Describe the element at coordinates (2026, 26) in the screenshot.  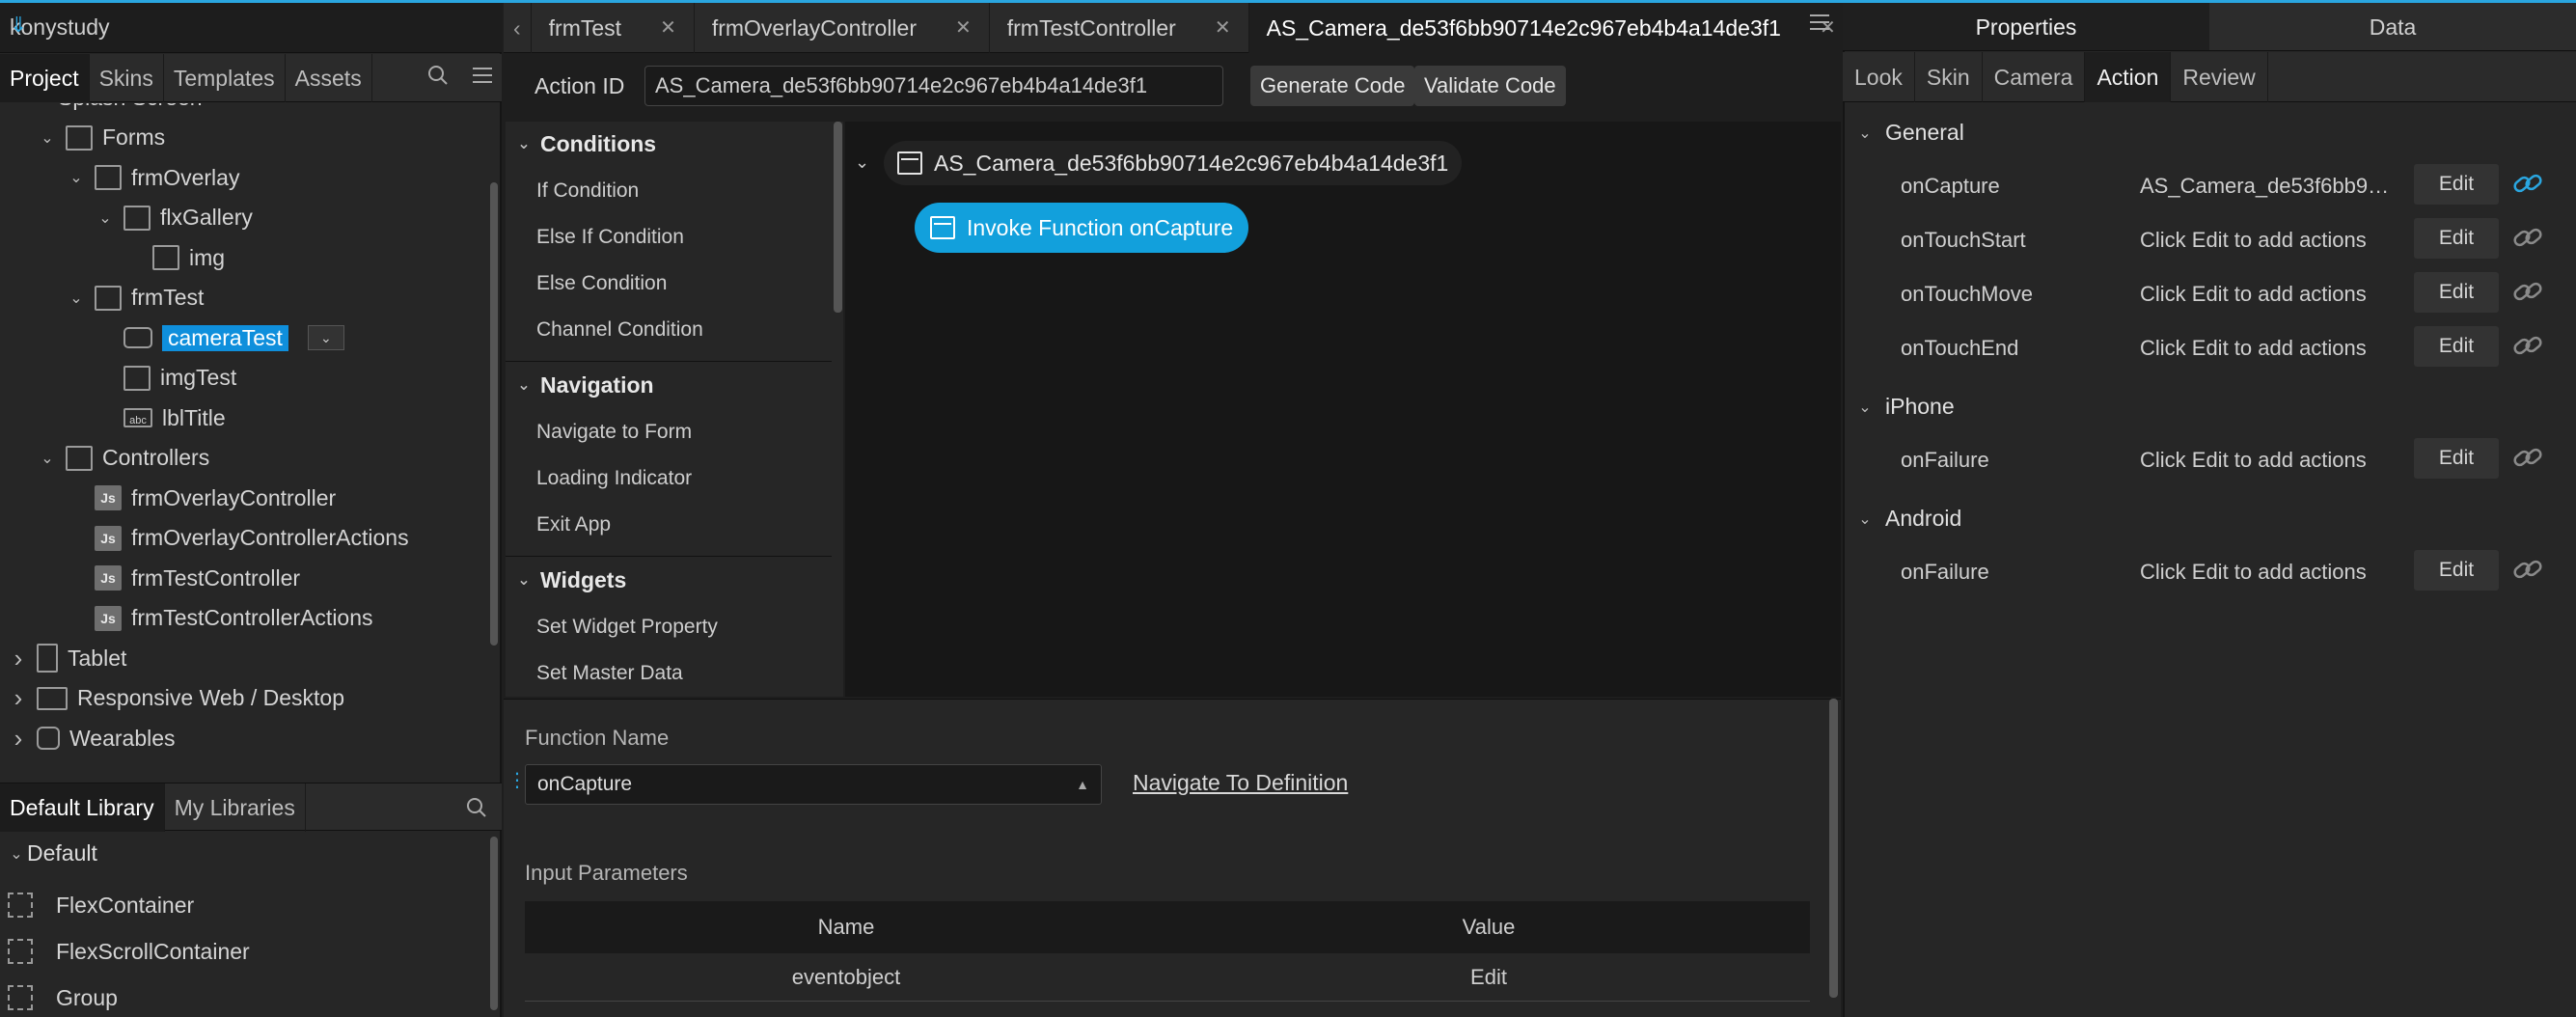
I see `tab-properties: Properties` at that location.